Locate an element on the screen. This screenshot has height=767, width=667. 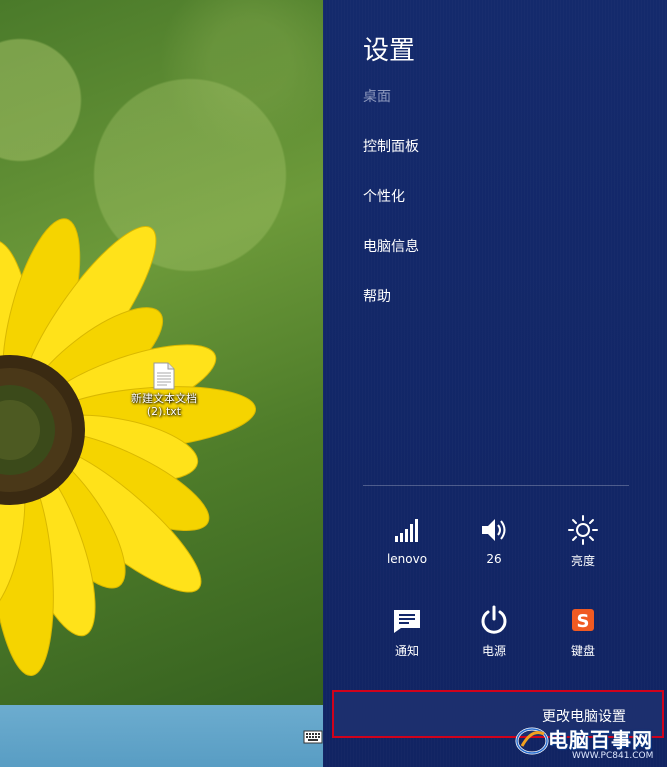
tile-volume-label: 26 is located at coordinates (494, 559).